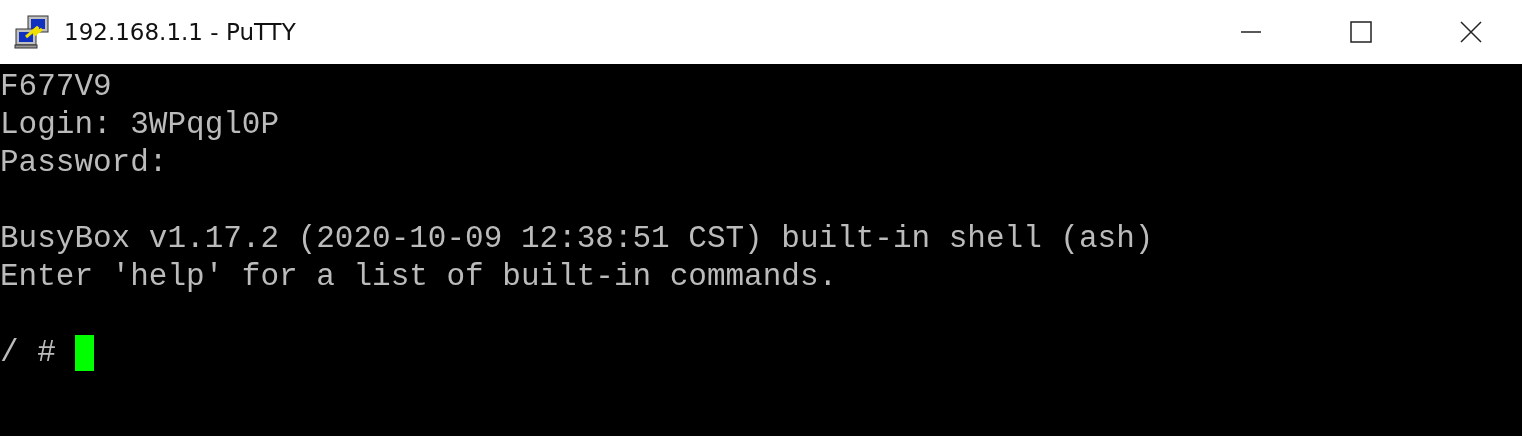 This screenshot has width=1526, height=436. Describe the element at coordinates (577, 239) in the screenshot. I see `terminal-line: BusyBox v1.17.2 (2020-10-09 12:38:51 CST) built-in shell (ash)` at that location.